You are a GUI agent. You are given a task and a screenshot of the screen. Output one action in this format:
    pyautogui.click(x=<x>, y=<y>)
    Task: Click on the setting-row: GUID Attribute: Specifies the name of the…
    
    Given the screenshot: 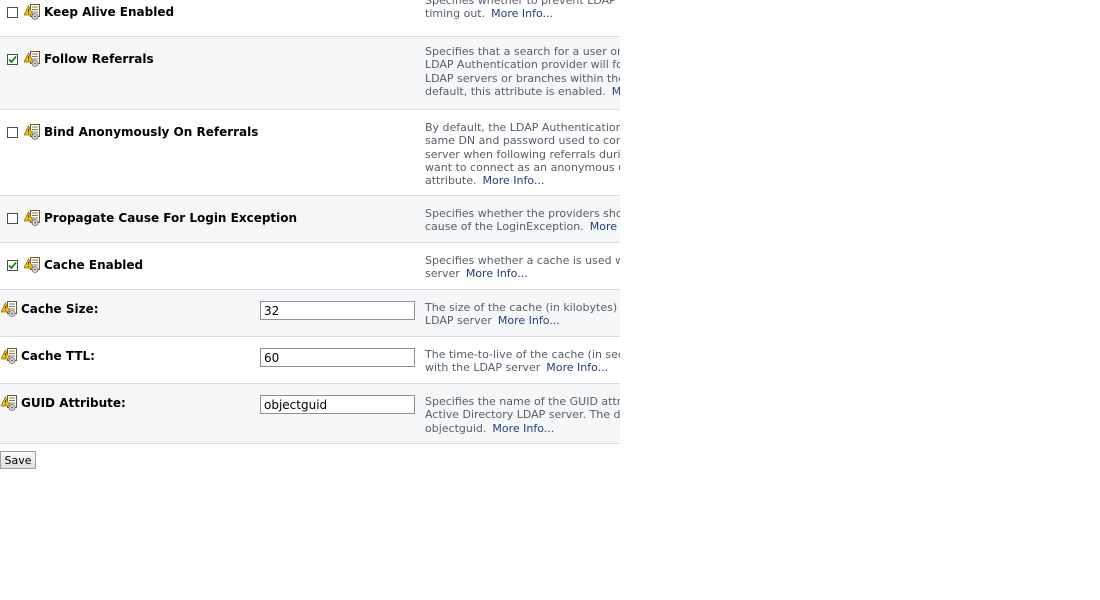 What is the action you would take?
    pyautogui.click(x=310, y=414)
    